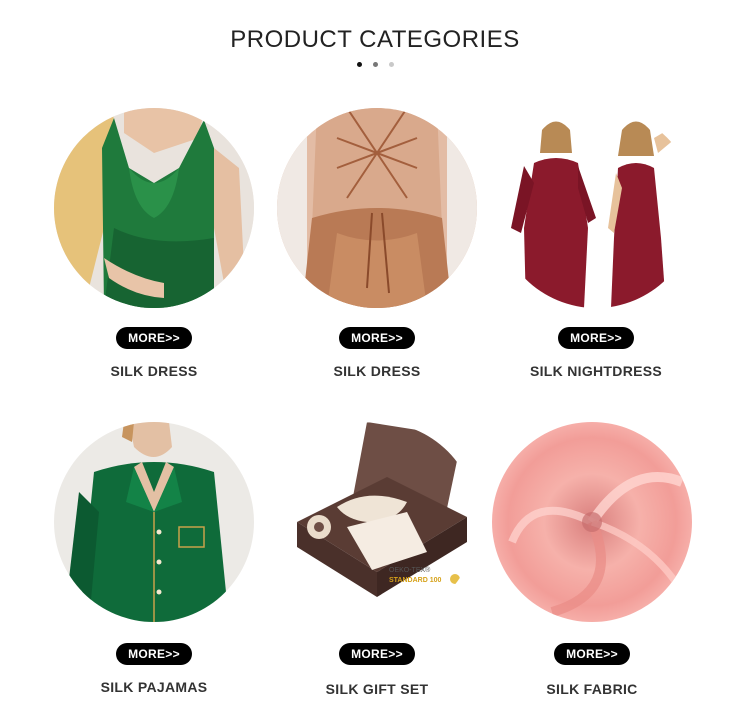 This screenshot has width=750, height=726. Describe the element at coordinates (410, 570) in the screenshot. I see `oeko-tex-badge: OEKO-TEX®` at that location.